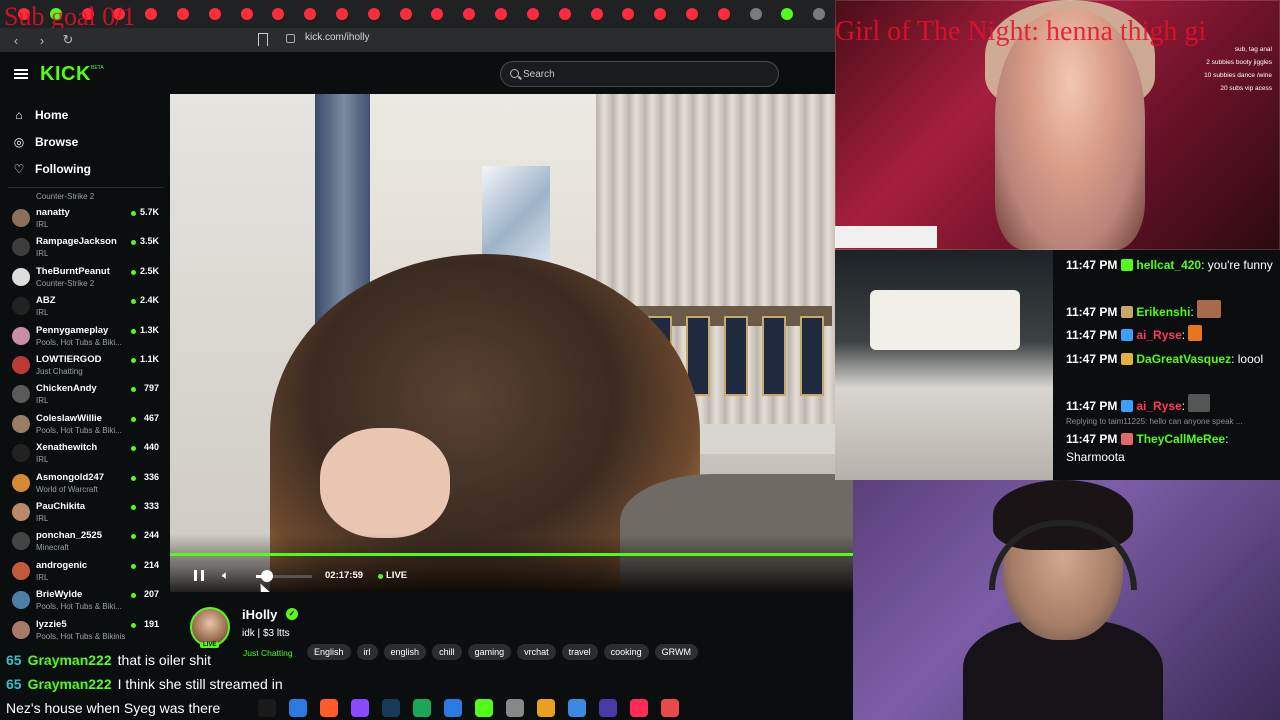 This screenshot has height=720, width=1280. Describe the element at coordinates (263, 39) in the screenshot. I see `bookmark-icon` at that location.